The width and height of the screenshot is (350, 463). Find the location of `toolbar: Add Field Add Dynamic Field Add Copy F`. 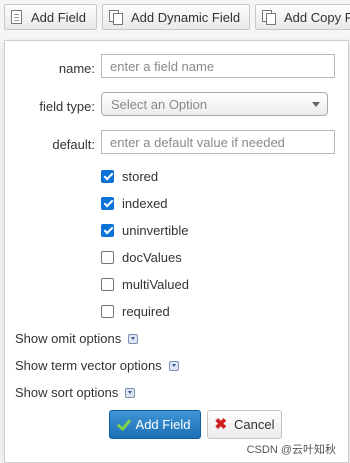

toolbar: Add Field Add Dynamic Field Add Copy F is located at coordinates (175, 18).